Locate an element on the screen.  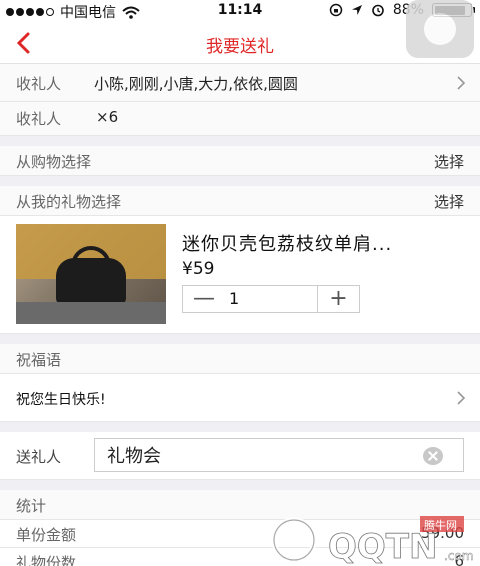
shop-select-row: 从购物选择 选择 is located at coordinates (240, 161).